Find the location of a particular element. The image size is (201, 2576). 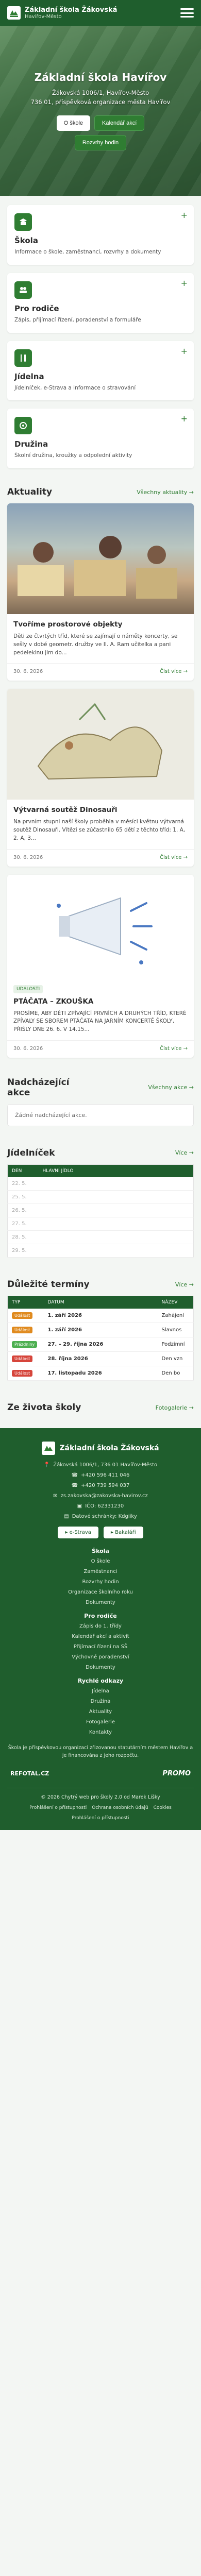

bakalari-button: ▸ Bakaláři is located at coordinates (123, 1533).